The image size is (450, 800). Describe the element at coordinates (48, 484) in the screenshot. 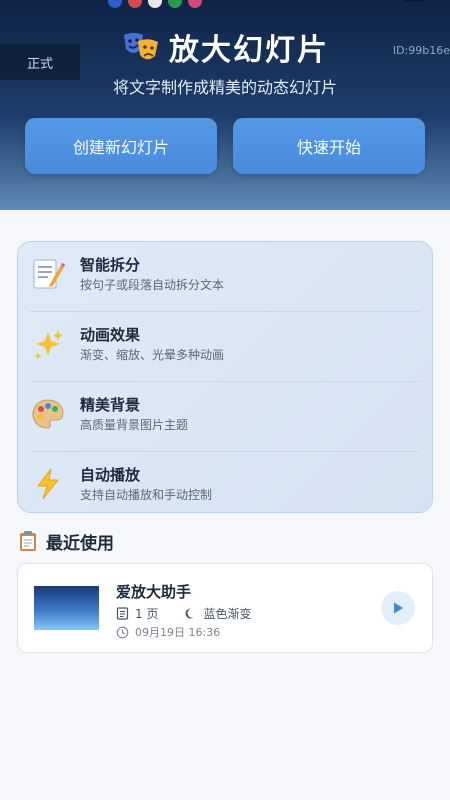

I see `lightning-icon` at that location.